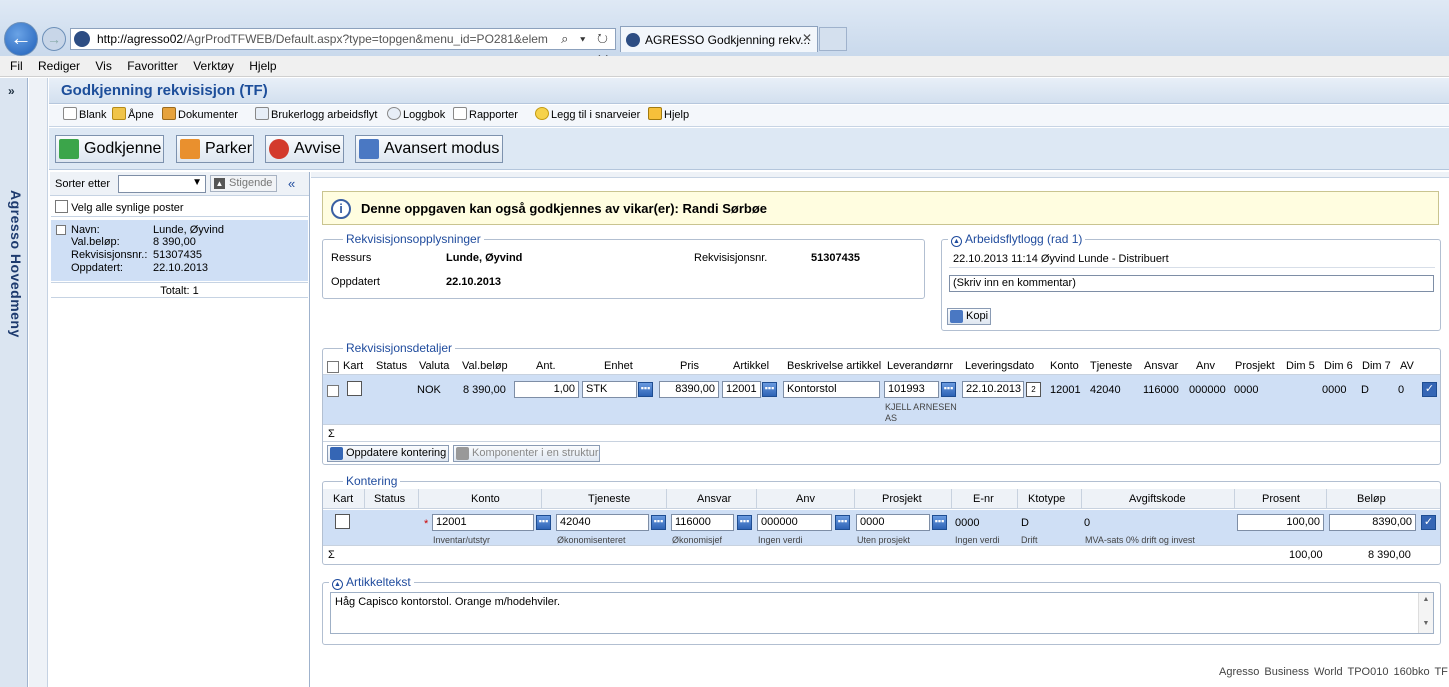 This screenshot has width=1449, height=687. Describe the element at coordinates (618, 366) in the screenshot. I see `col-header: Enhet` at that location.